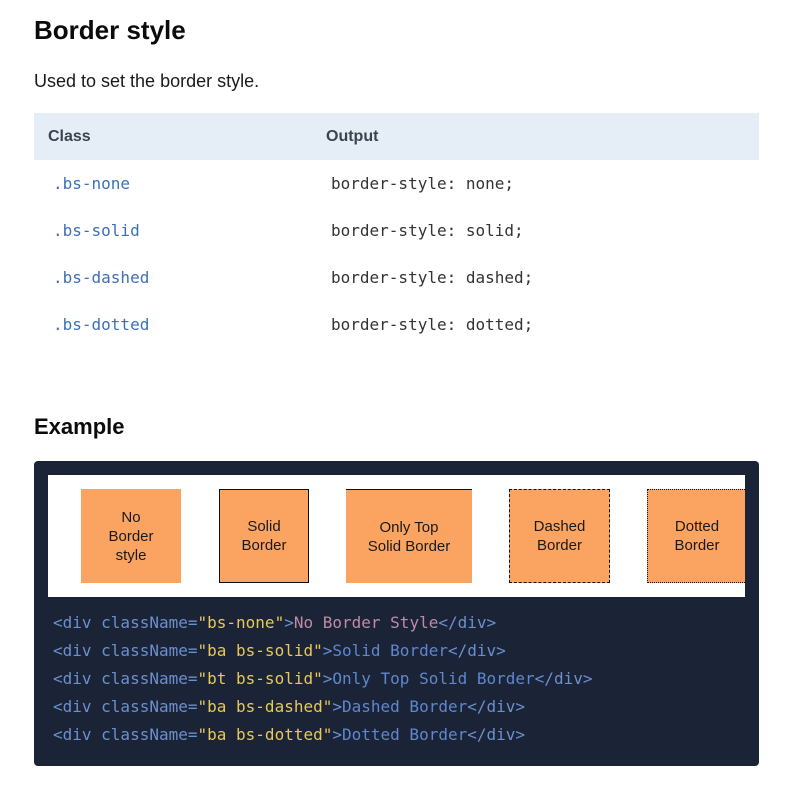 Image resolution: width=791 pixels, height=795 pixels. Describe the element at coordinates (101, 324) in the screenshot. I see `class-name-cell: .bs-dotted` at that location.